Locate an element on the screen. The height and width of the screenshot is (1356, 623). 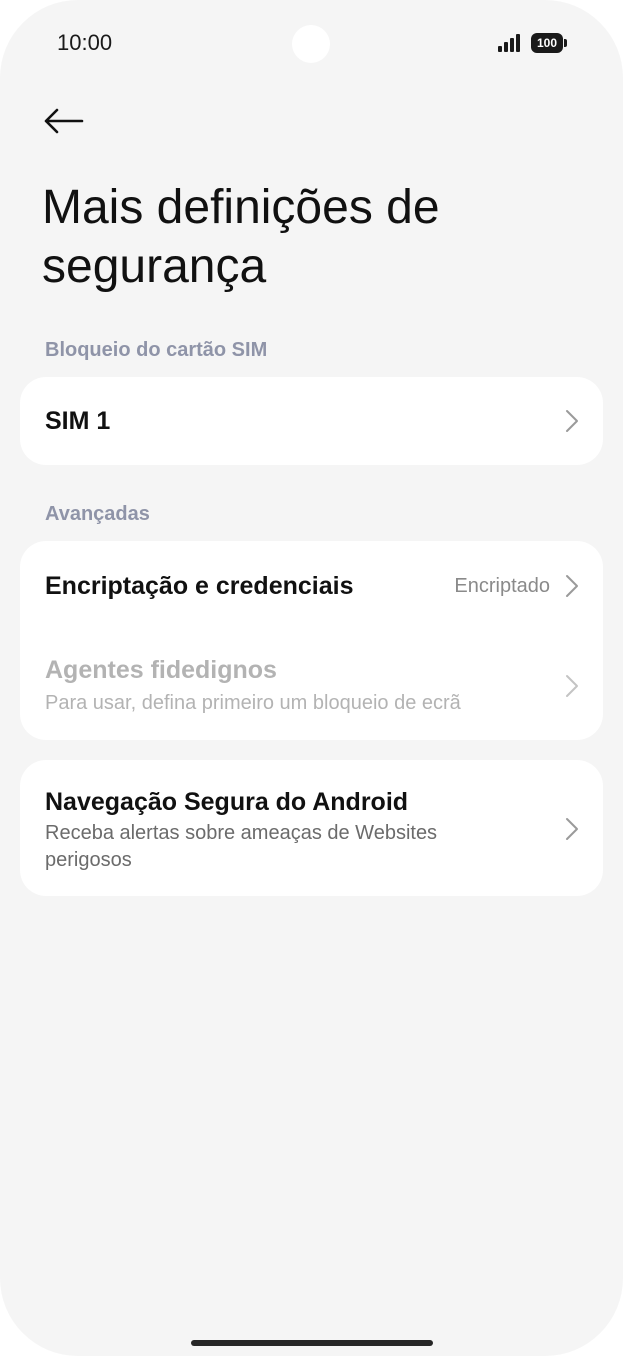
sim-1-label: SIM 1 is located at coordinates (78, 421).